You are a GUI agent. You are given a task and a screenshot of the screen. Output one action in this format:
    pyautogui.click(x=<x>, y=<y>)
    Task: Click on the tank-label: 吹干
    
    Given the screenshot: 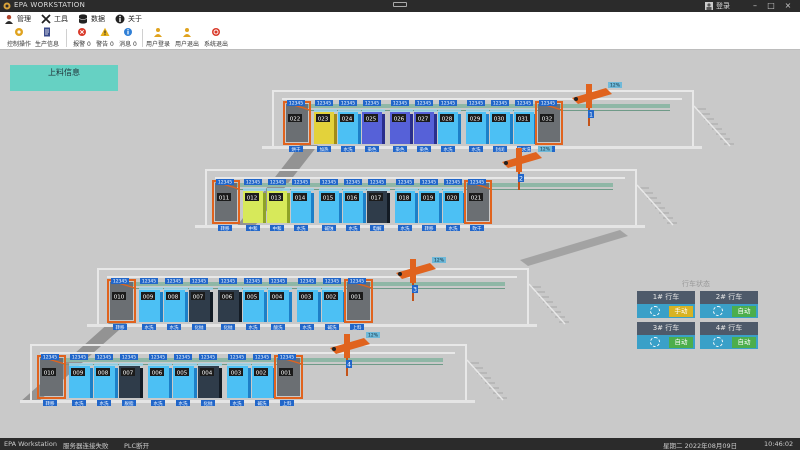 What is the action you would take?
    pyautogui.click(x=477, y=228)
    